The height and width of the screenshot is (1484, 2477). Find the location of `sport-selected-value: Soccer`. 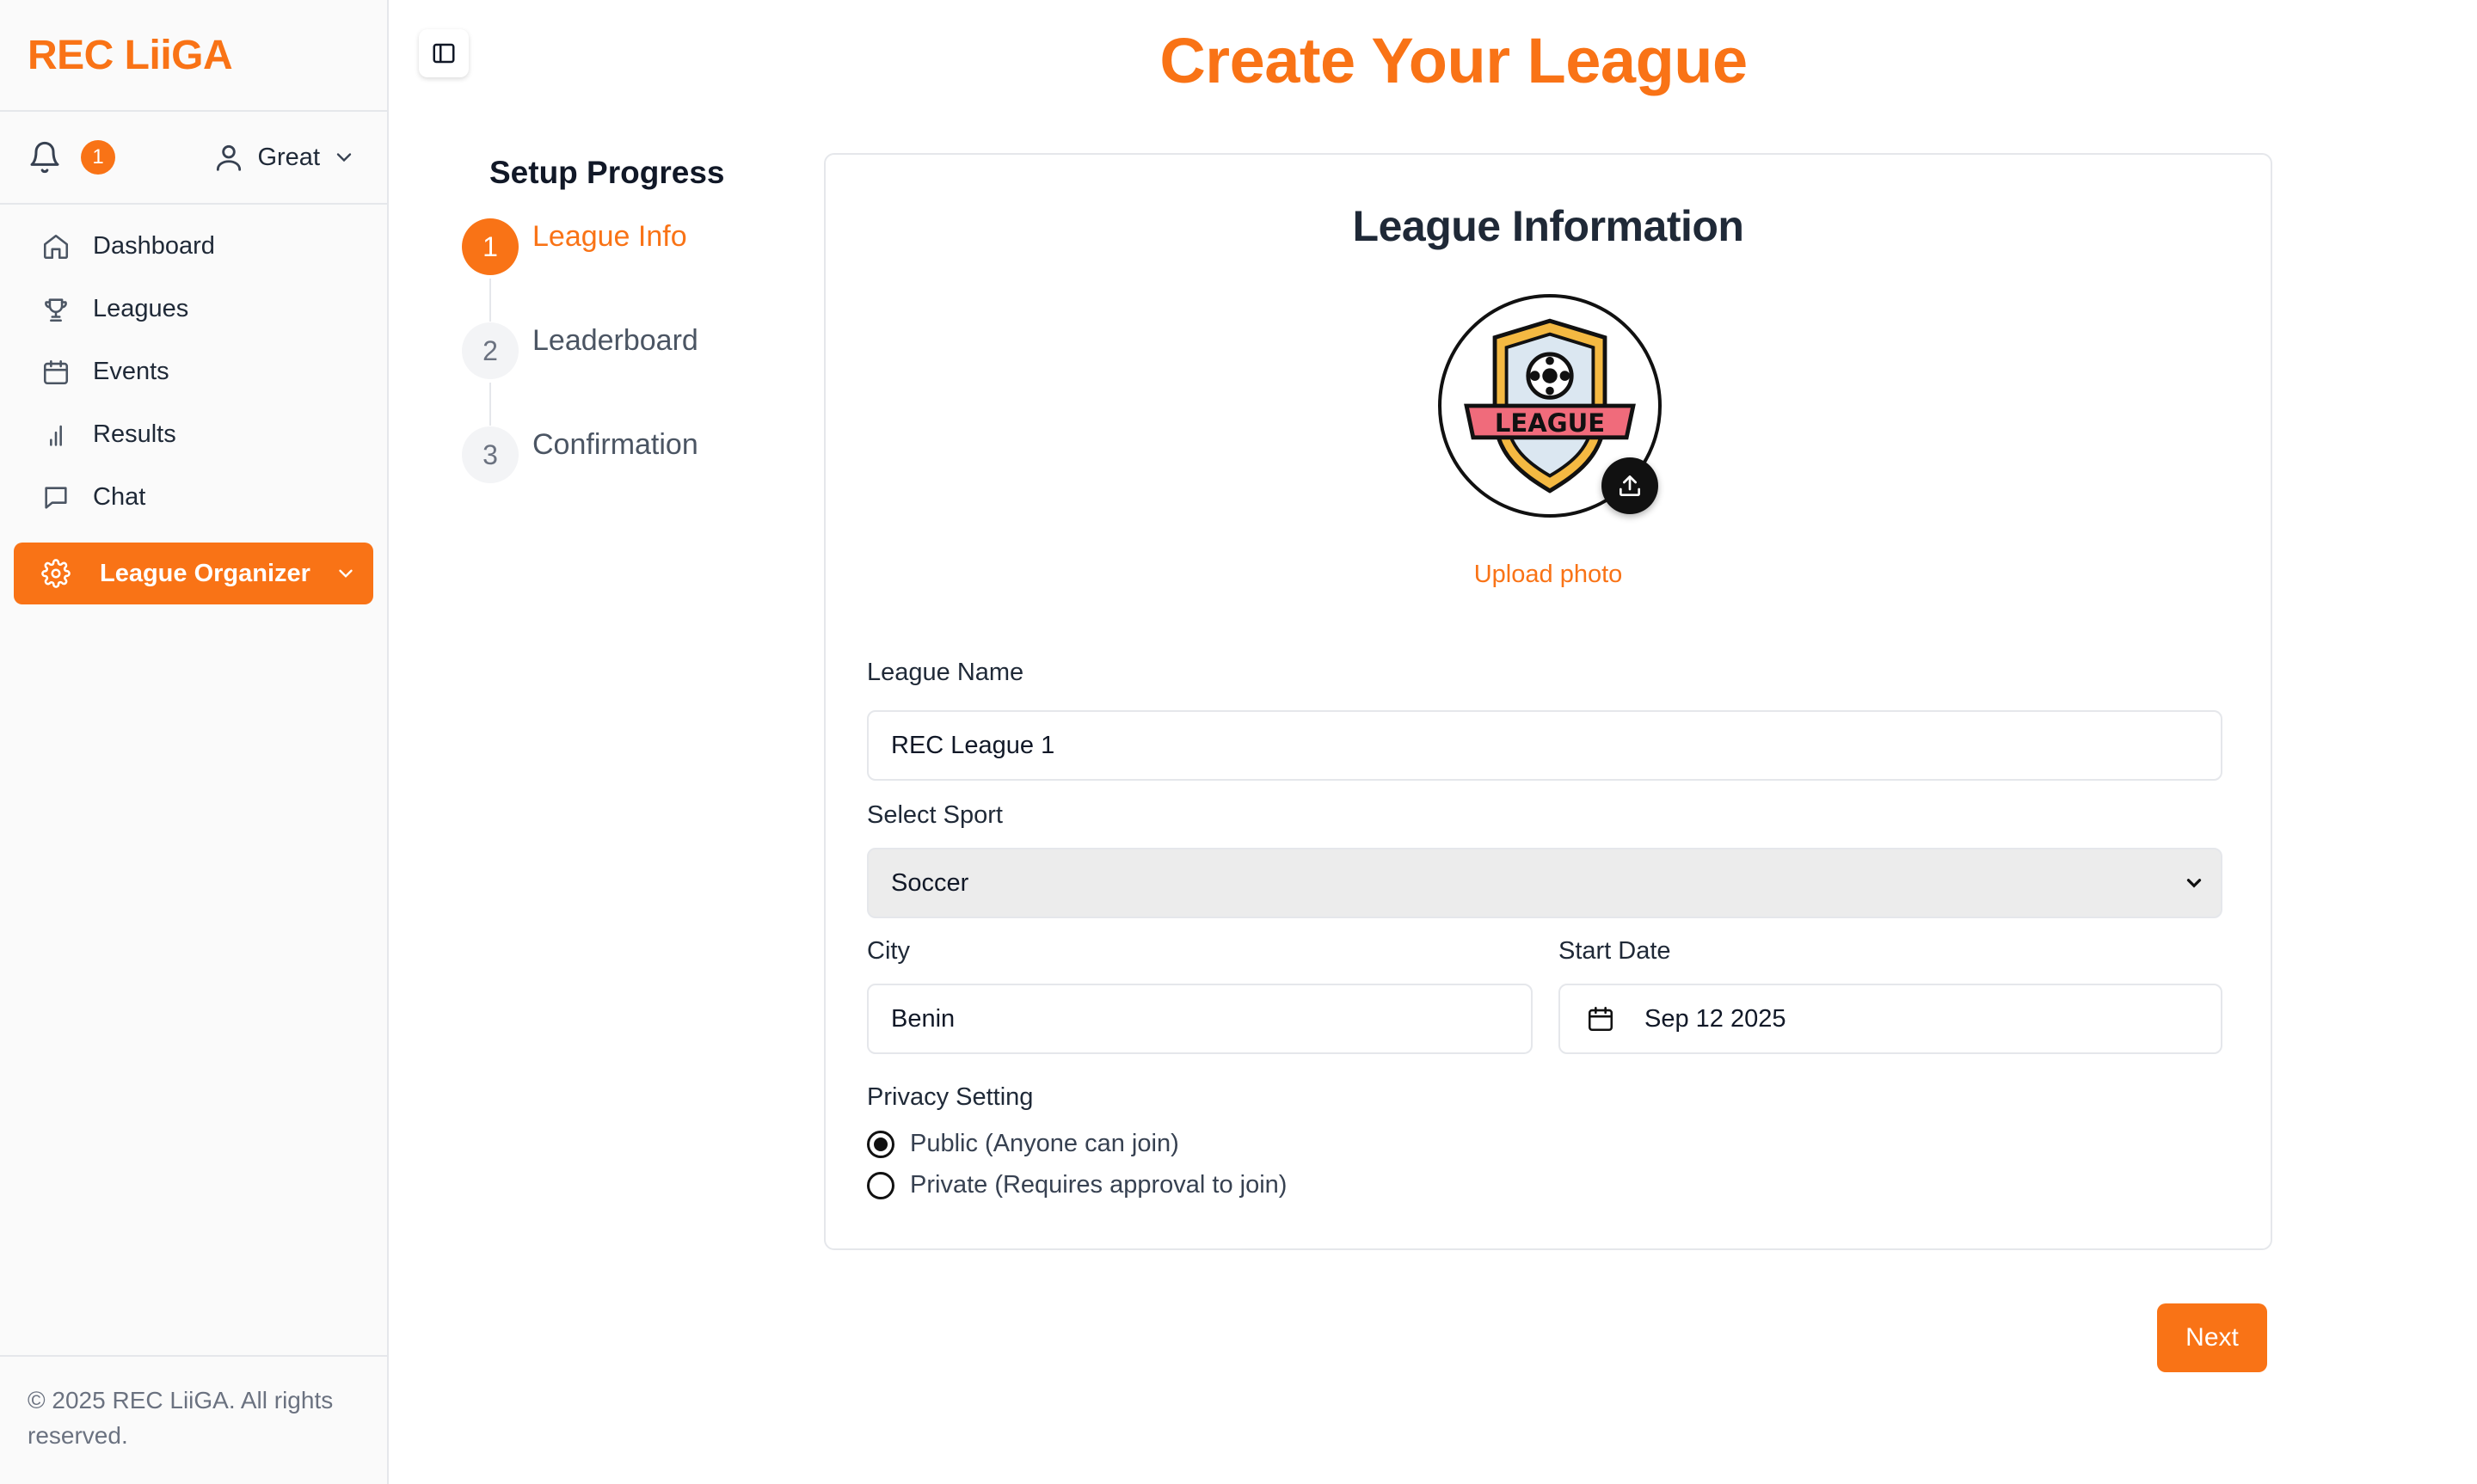

sport-selected-value: Soccer is located at coordinates (930, 882).